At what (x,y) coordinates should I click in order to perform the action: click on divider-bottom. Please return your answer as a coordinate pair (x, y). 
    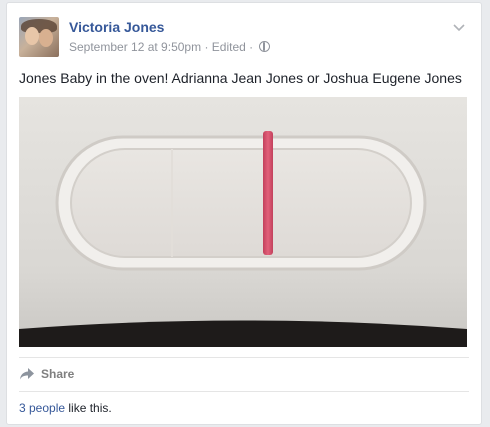
    Looking at the image, I should click on (244, 391).